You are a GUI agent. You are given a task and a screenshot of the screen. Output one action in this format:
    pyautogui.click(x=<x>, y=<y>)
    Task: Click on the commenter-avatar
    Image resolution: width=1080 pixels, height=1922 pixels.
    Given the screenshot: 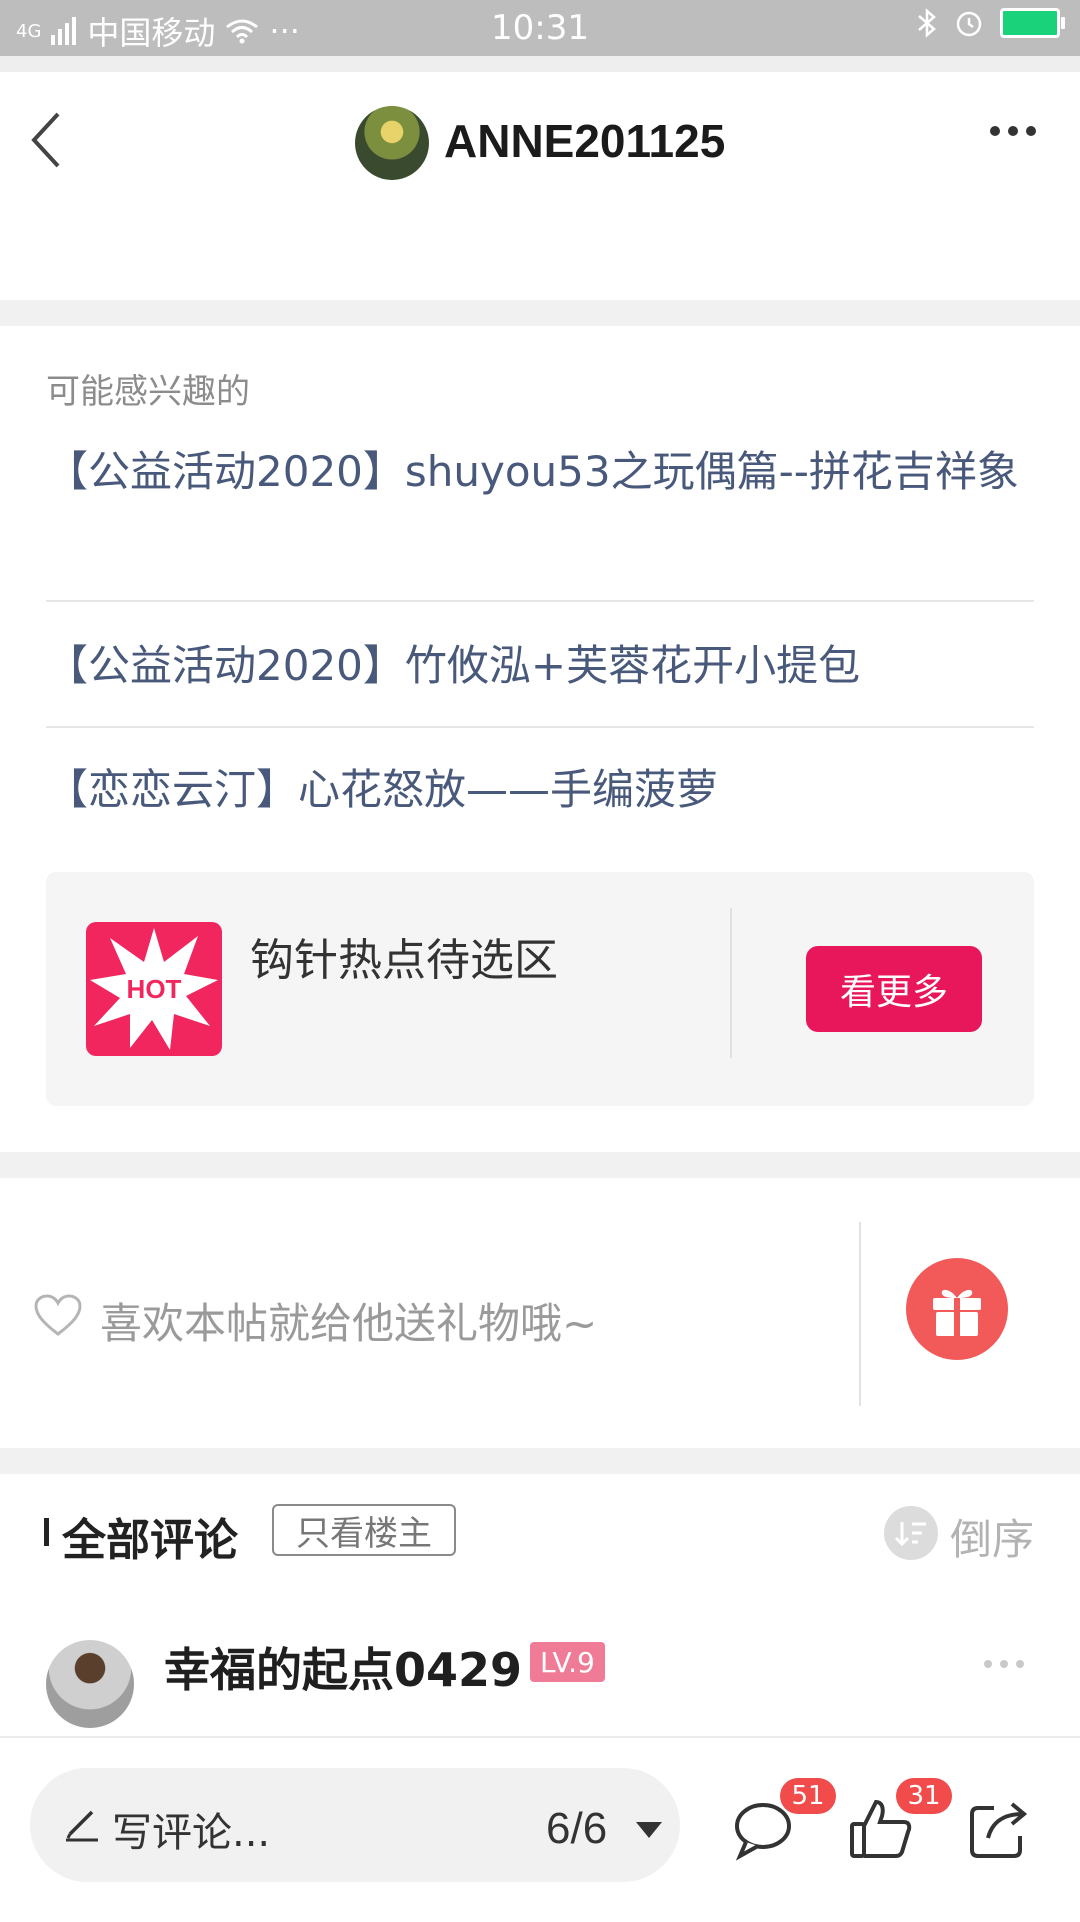 What is the action you would take?
    pyautogui.click(x=90, y=1684)
    